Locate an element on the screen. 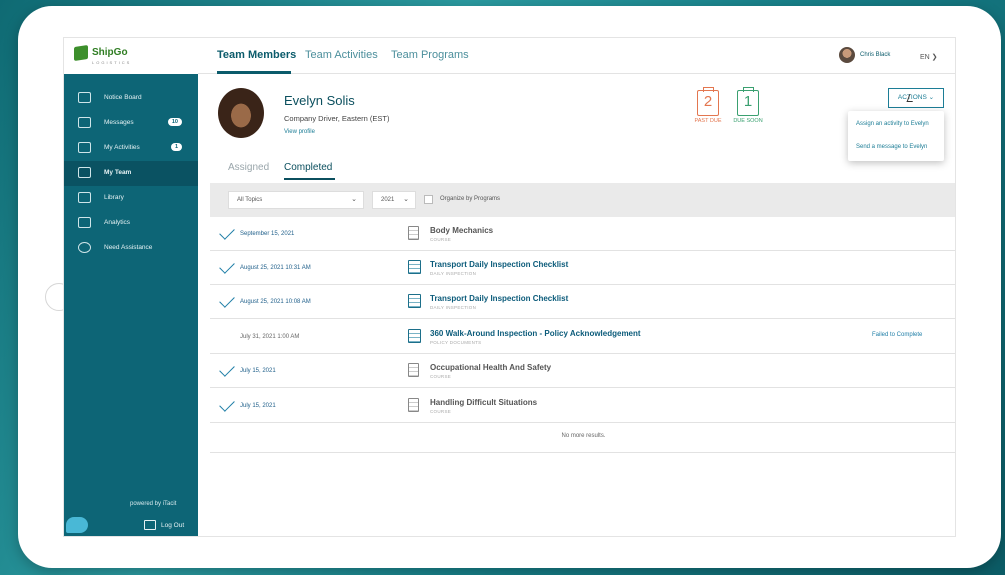  past-due-count: 2 is located at coordinates (708, 101).